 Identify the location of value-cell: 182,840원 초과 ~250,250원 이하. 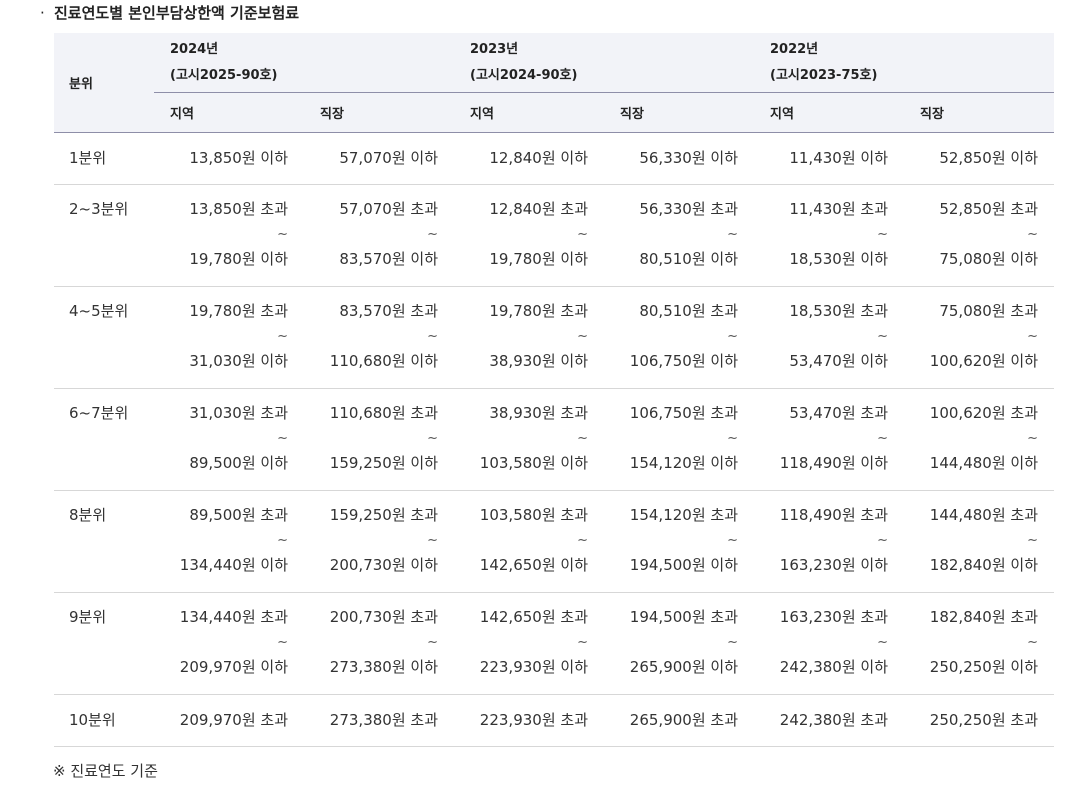
(979, 643).